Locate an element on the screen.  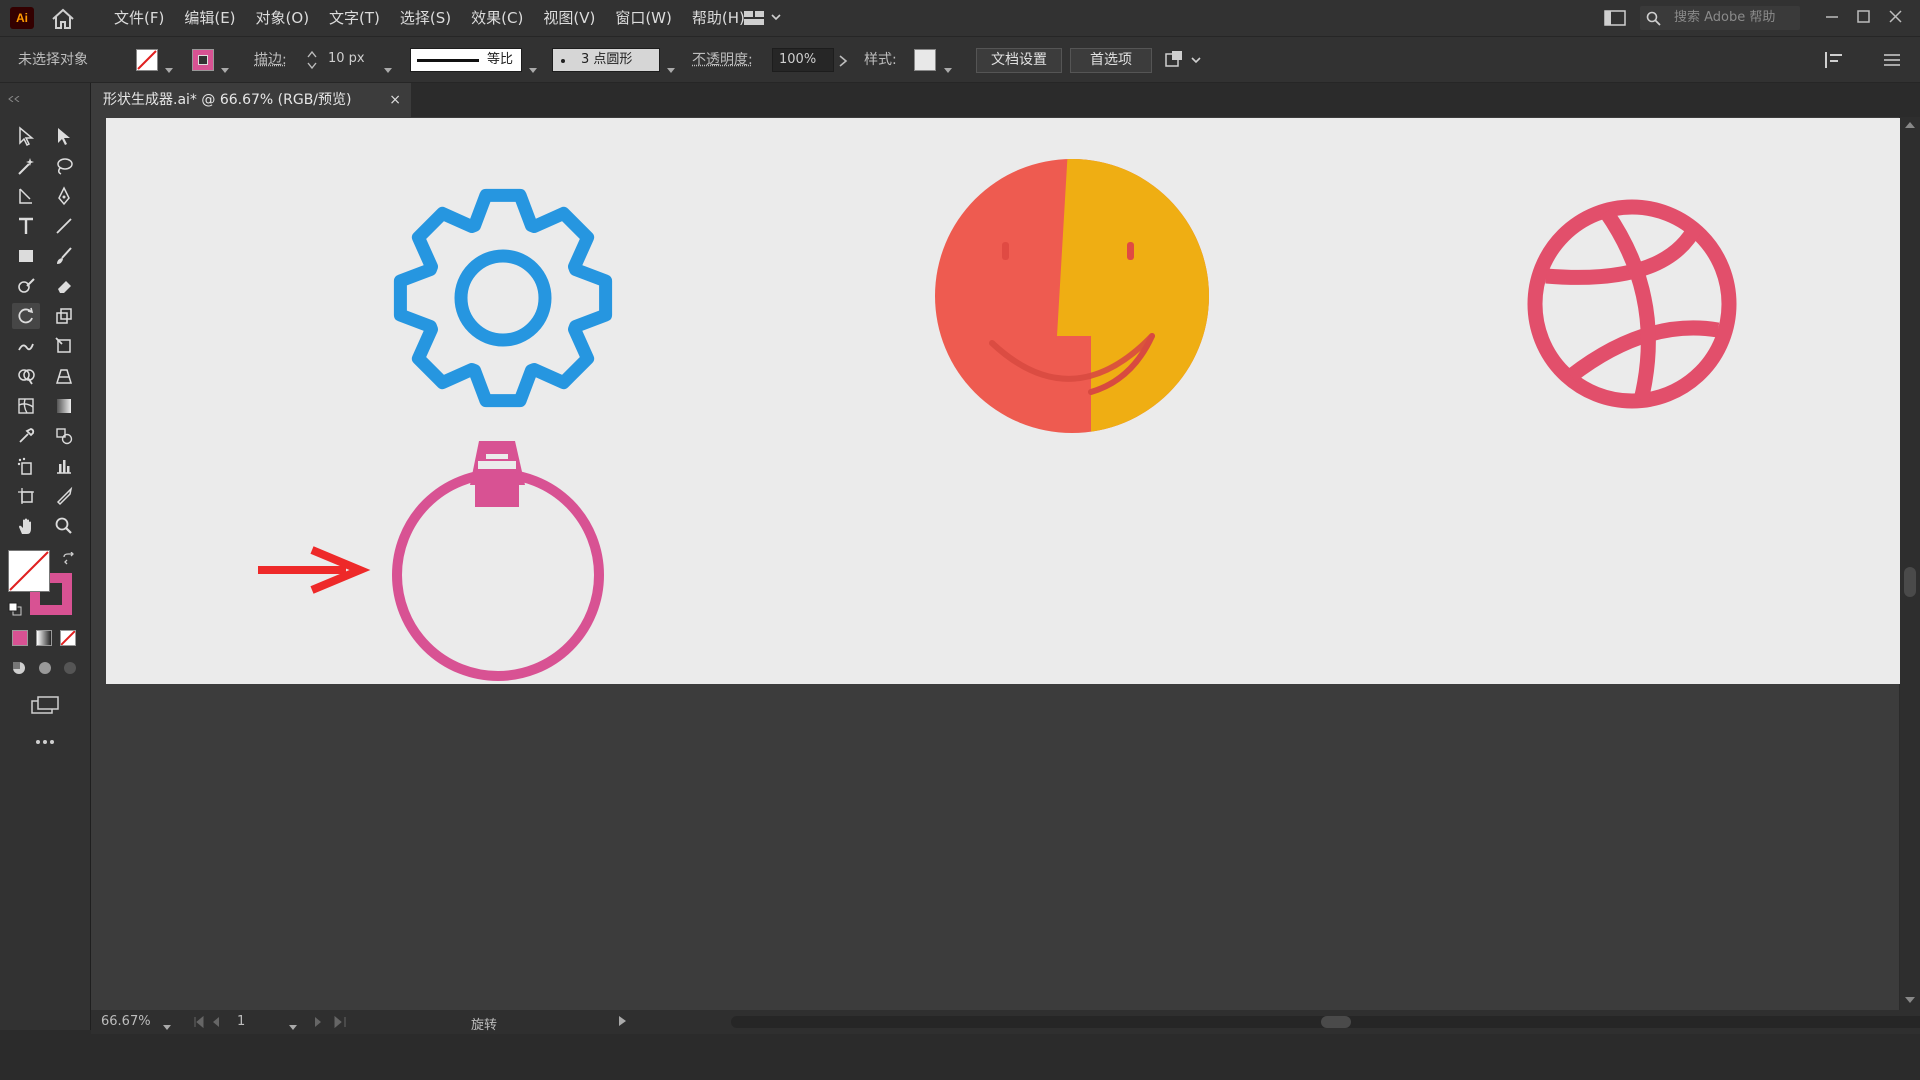
vertical-scrollbar is located at coordinates (1910, 563).